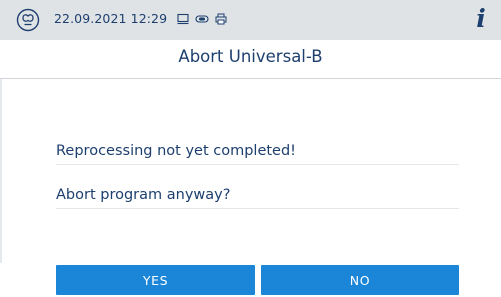 The image size is (501, 297). I want to click on message-line-1: Reprocessing not yet completed!, so click(257, 154).